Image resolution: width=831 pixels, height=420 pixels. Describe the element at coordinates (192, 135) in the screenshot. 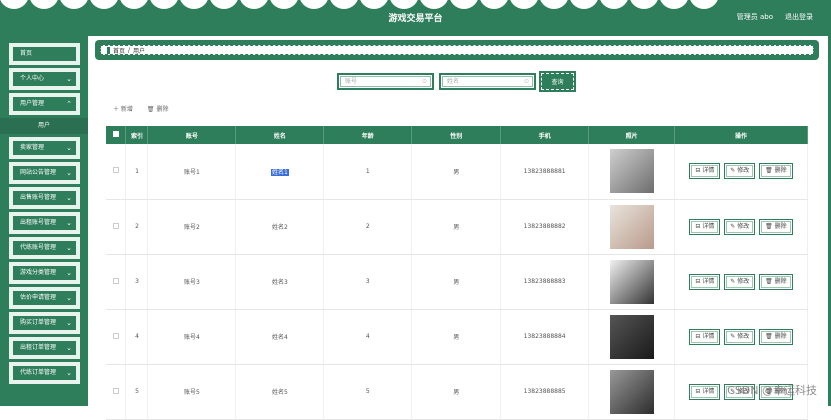

I see `column-header: 账号` at that location.